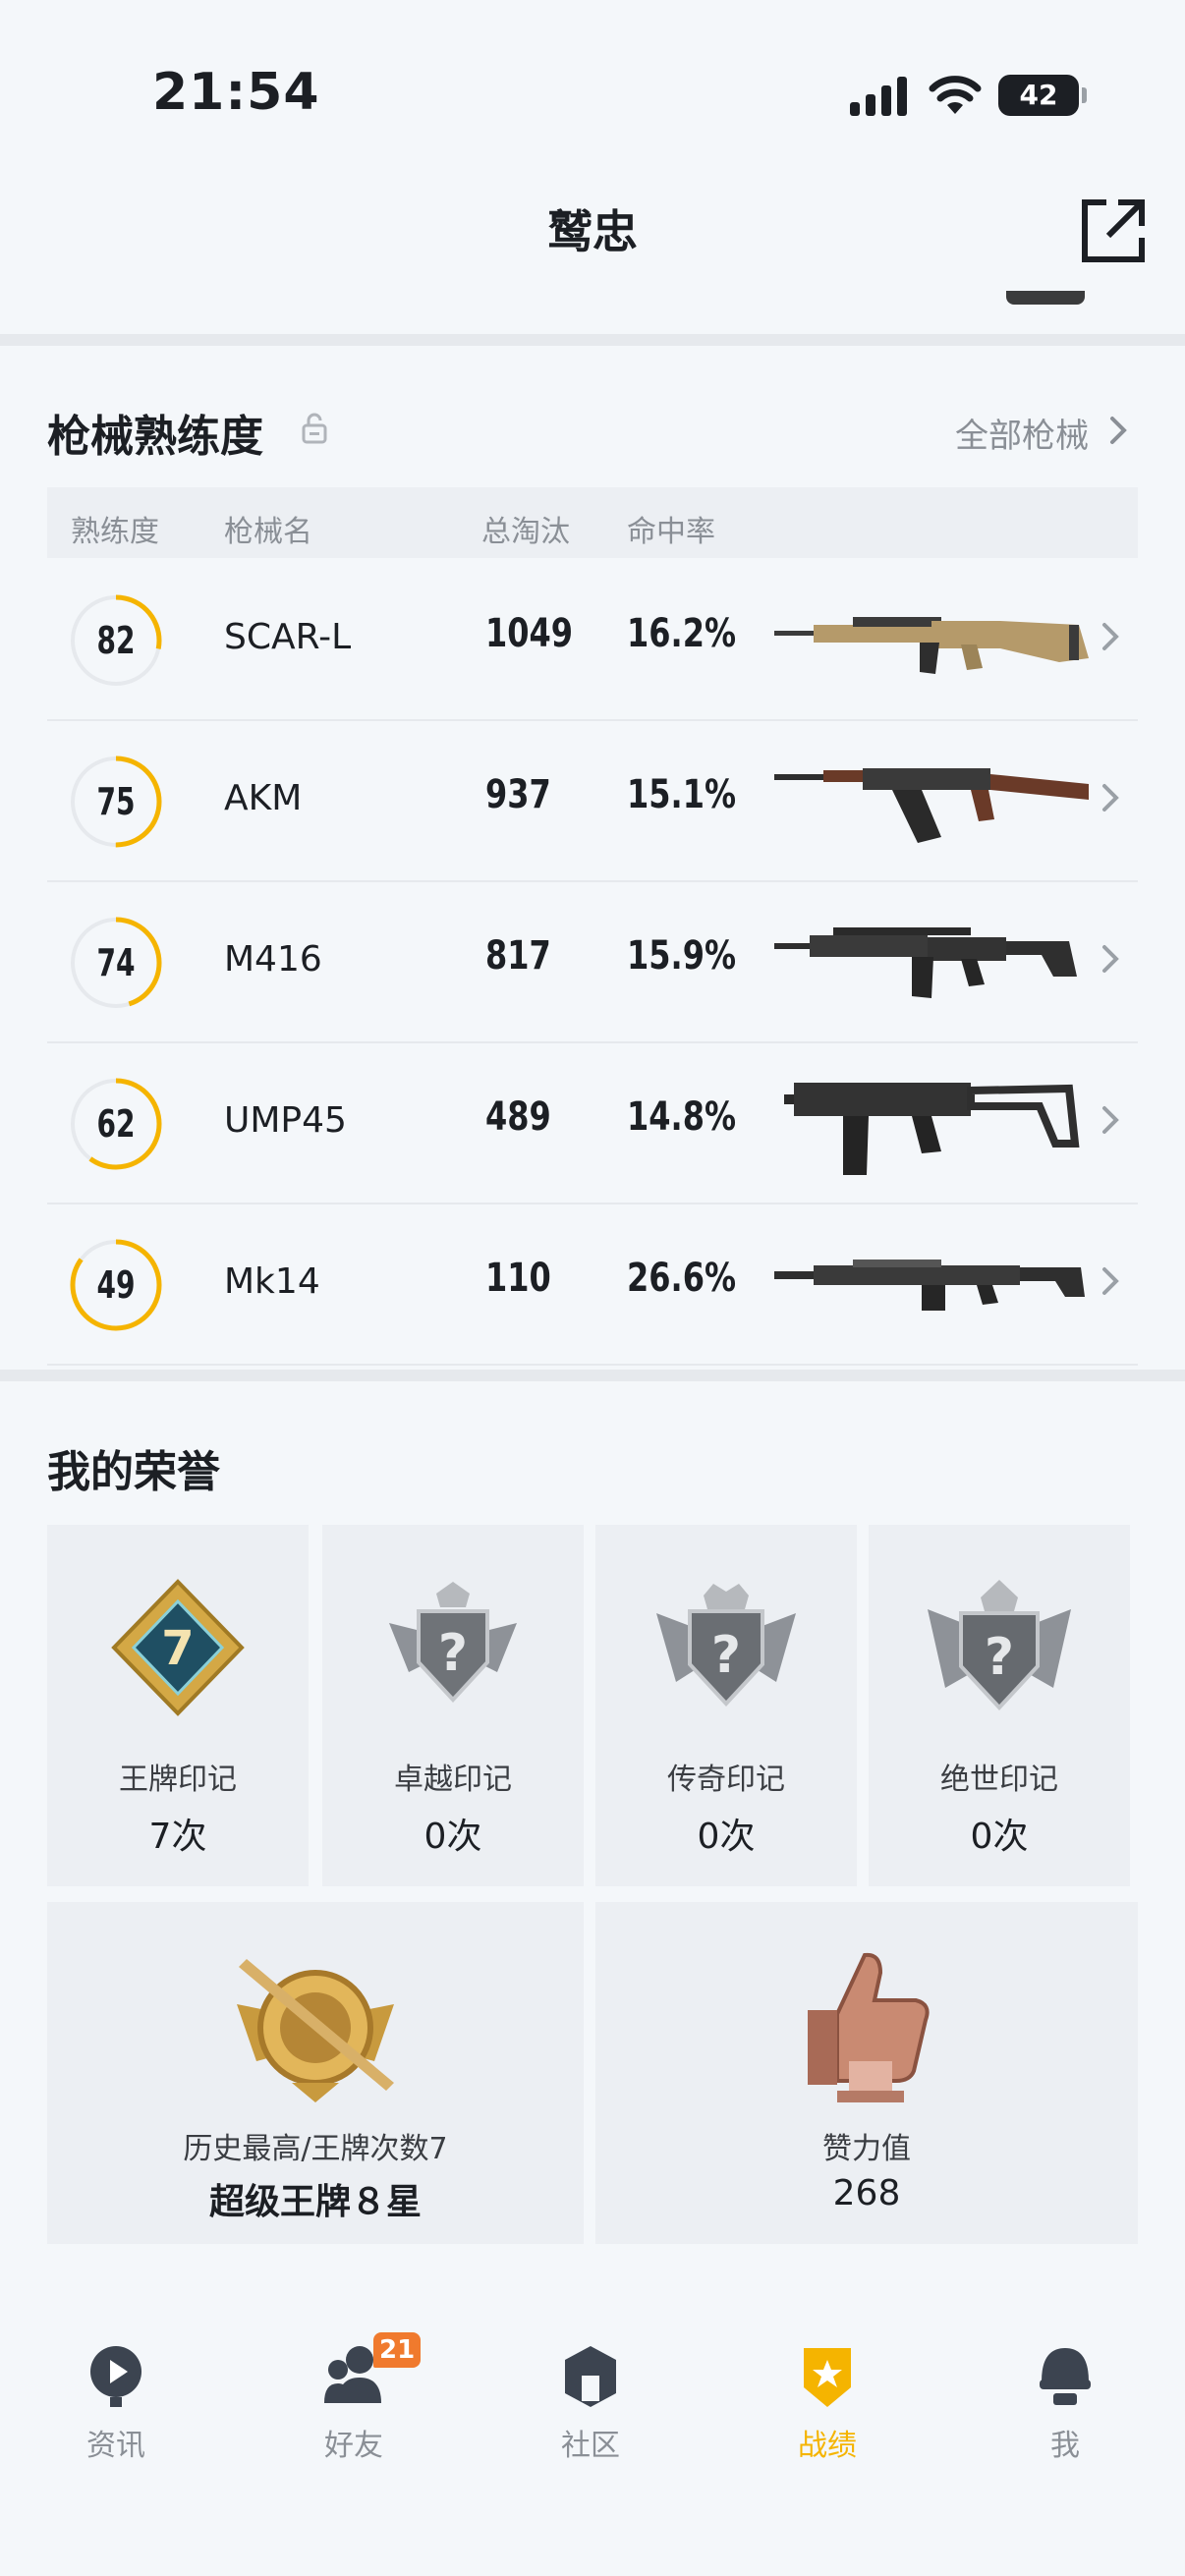 This screenshot has height=2576, width=1185. What do you see at coordinates (1038, 95) in the screenshot?
I see `battery-level: 42` at bounding box center [1038, 95].